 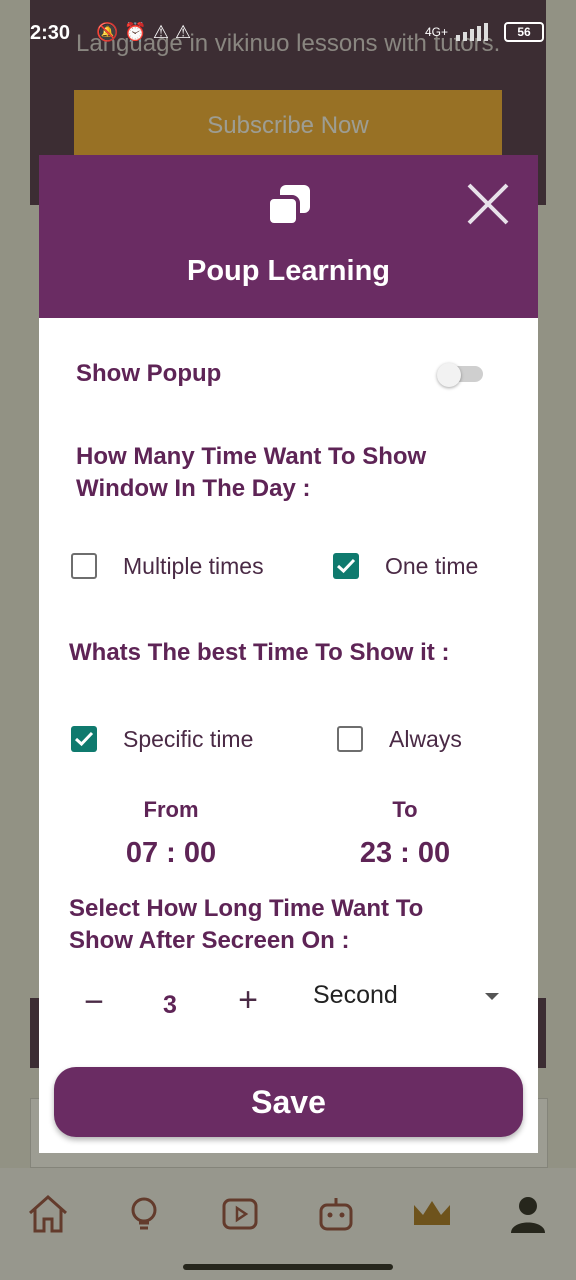 I want to click on unit-select: Second, so click(x=408, y=996).